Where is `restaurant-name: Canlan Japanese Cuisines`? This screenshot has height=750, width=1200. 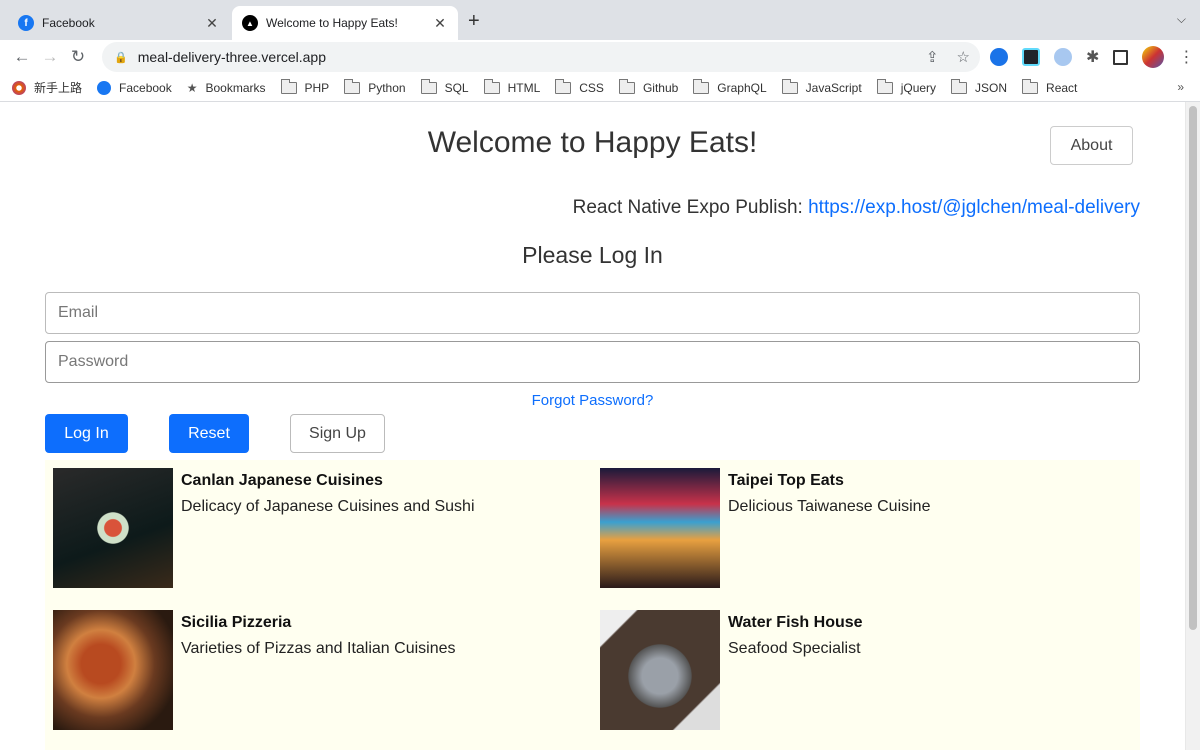
restaurant-name: Canlan Japanese Cuisines is located at coordinates (282, 480).